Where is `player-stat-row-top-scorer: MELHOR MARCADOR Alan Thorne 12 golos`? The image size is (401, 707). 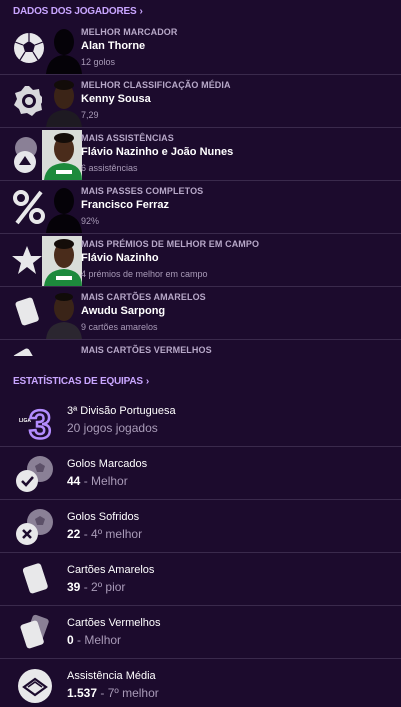 player-stat-row-top-scorer: MELHOR MARCADOR Alan Thorne 12 golos is located at coordinates (200, 48).